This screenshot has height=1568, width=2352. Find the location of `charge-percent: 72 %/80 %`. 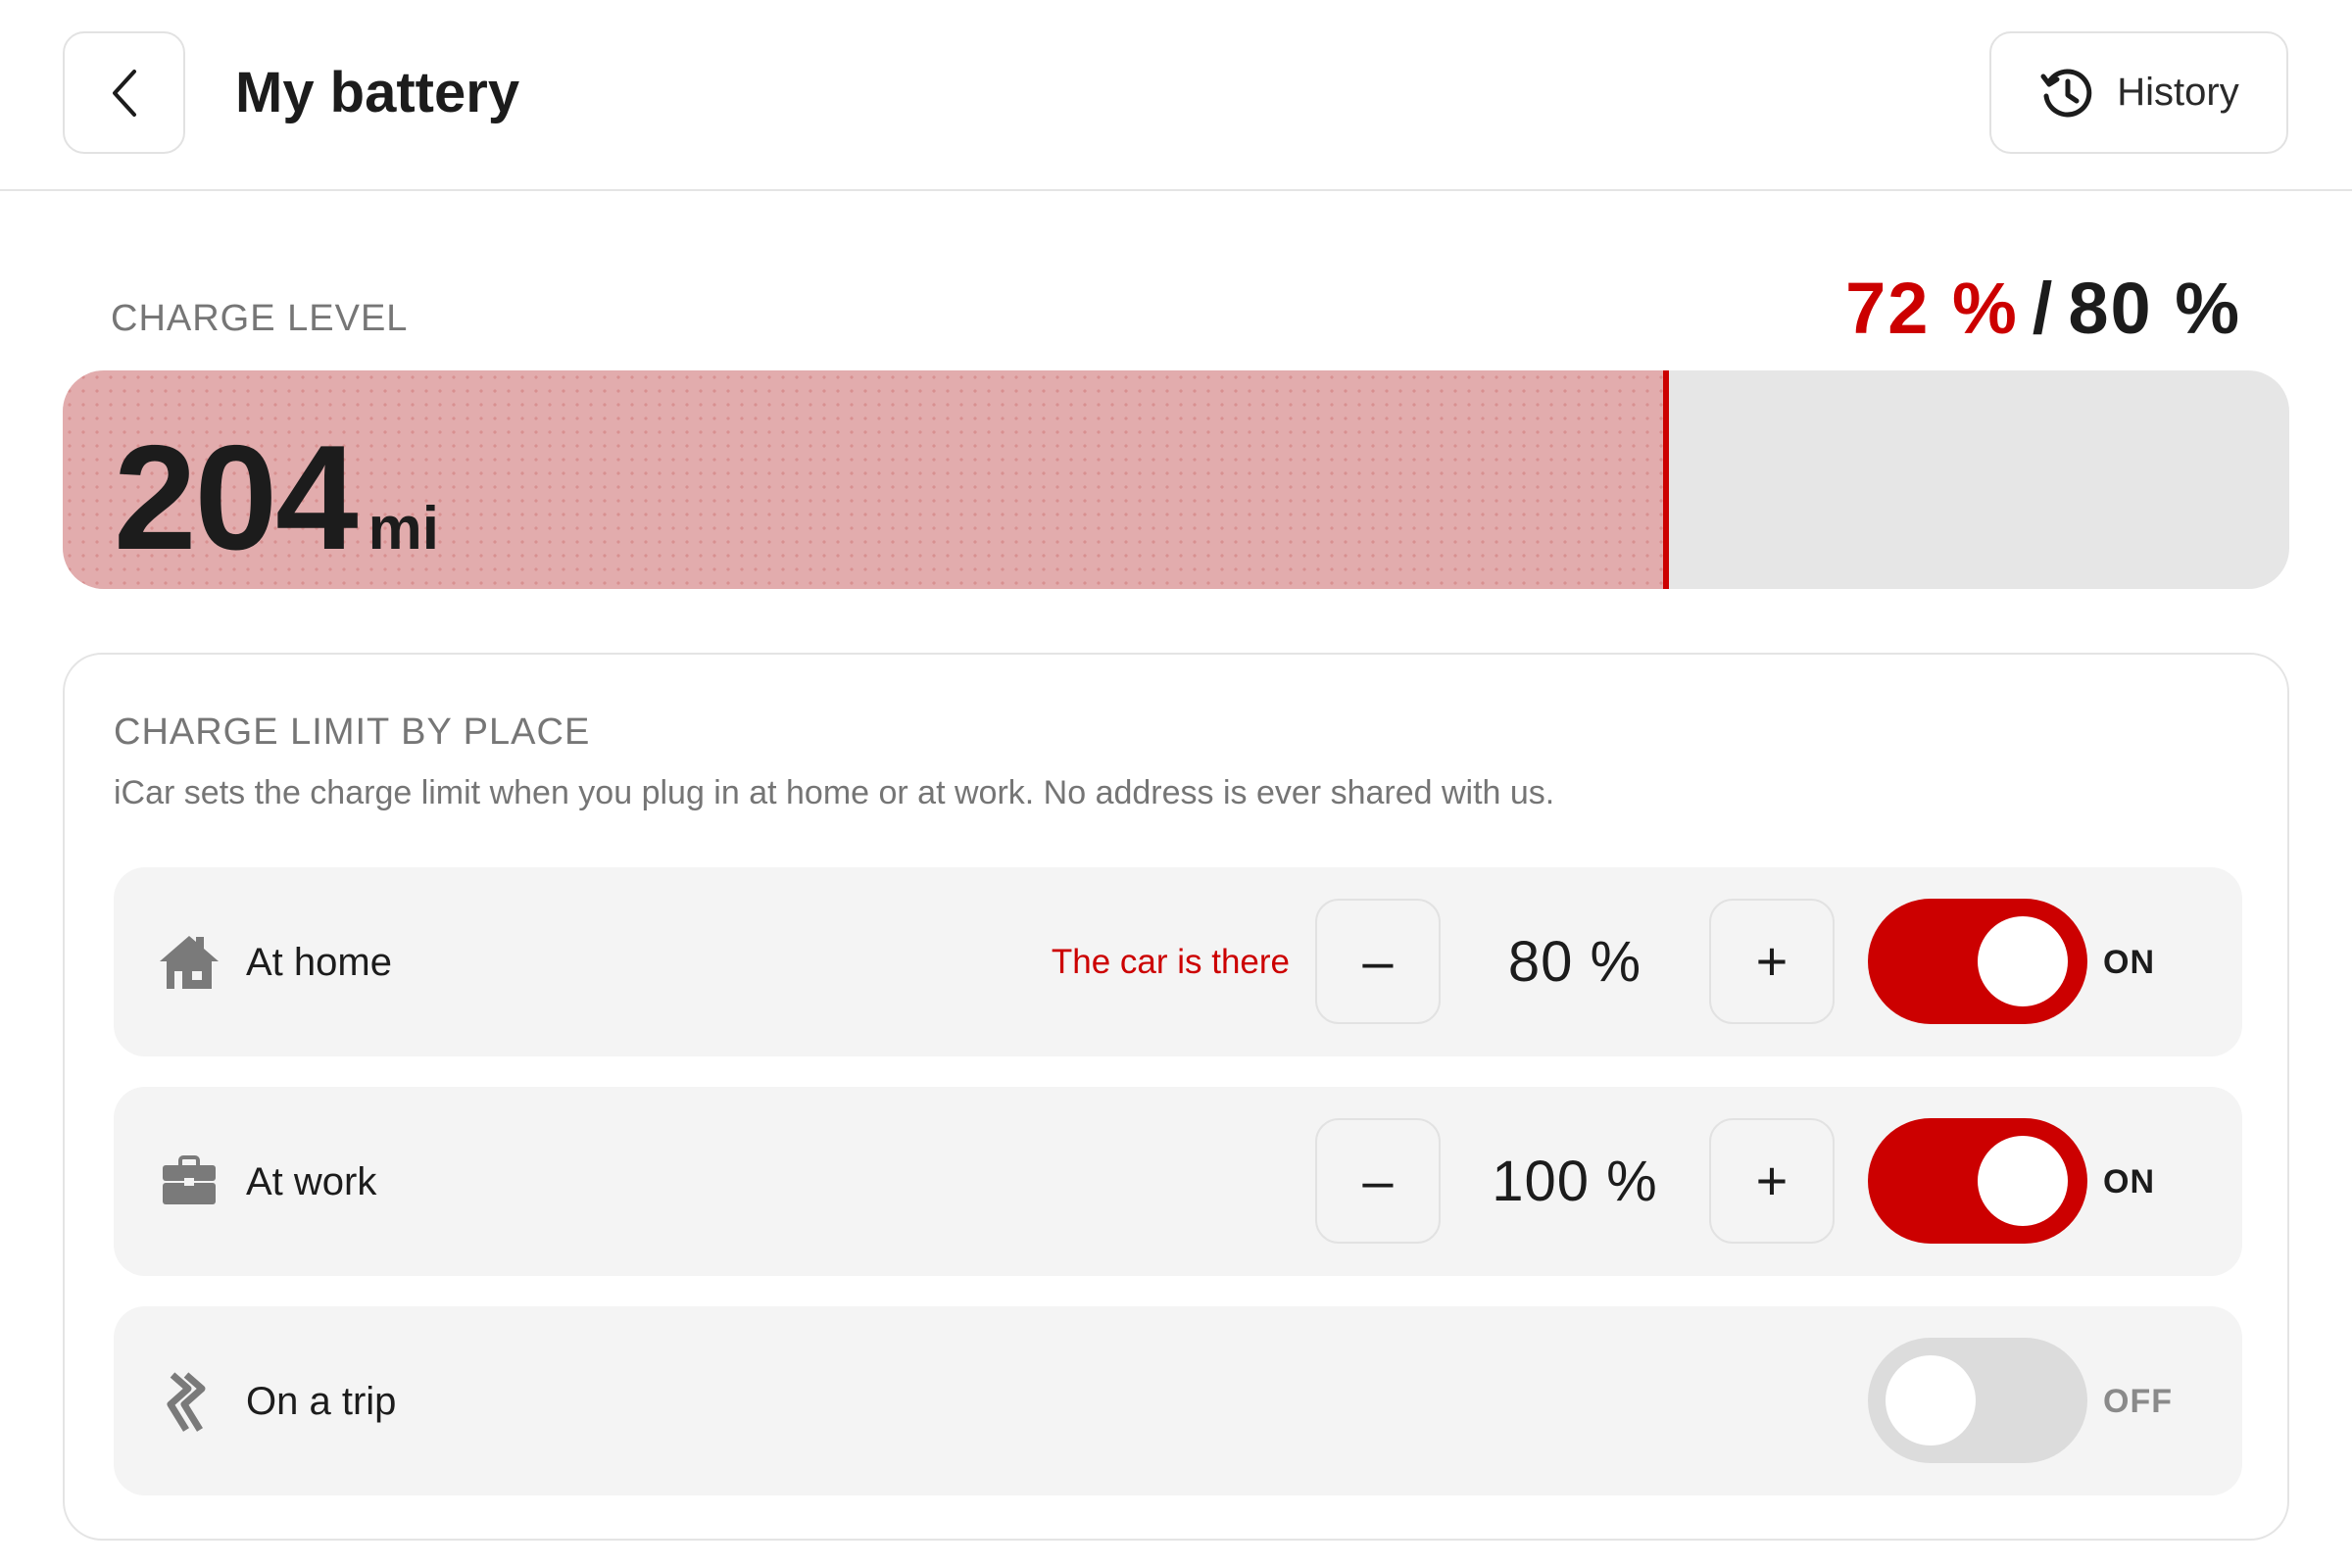

charge-percent: 72 %/80 % is located at coordinates (2043, 309).